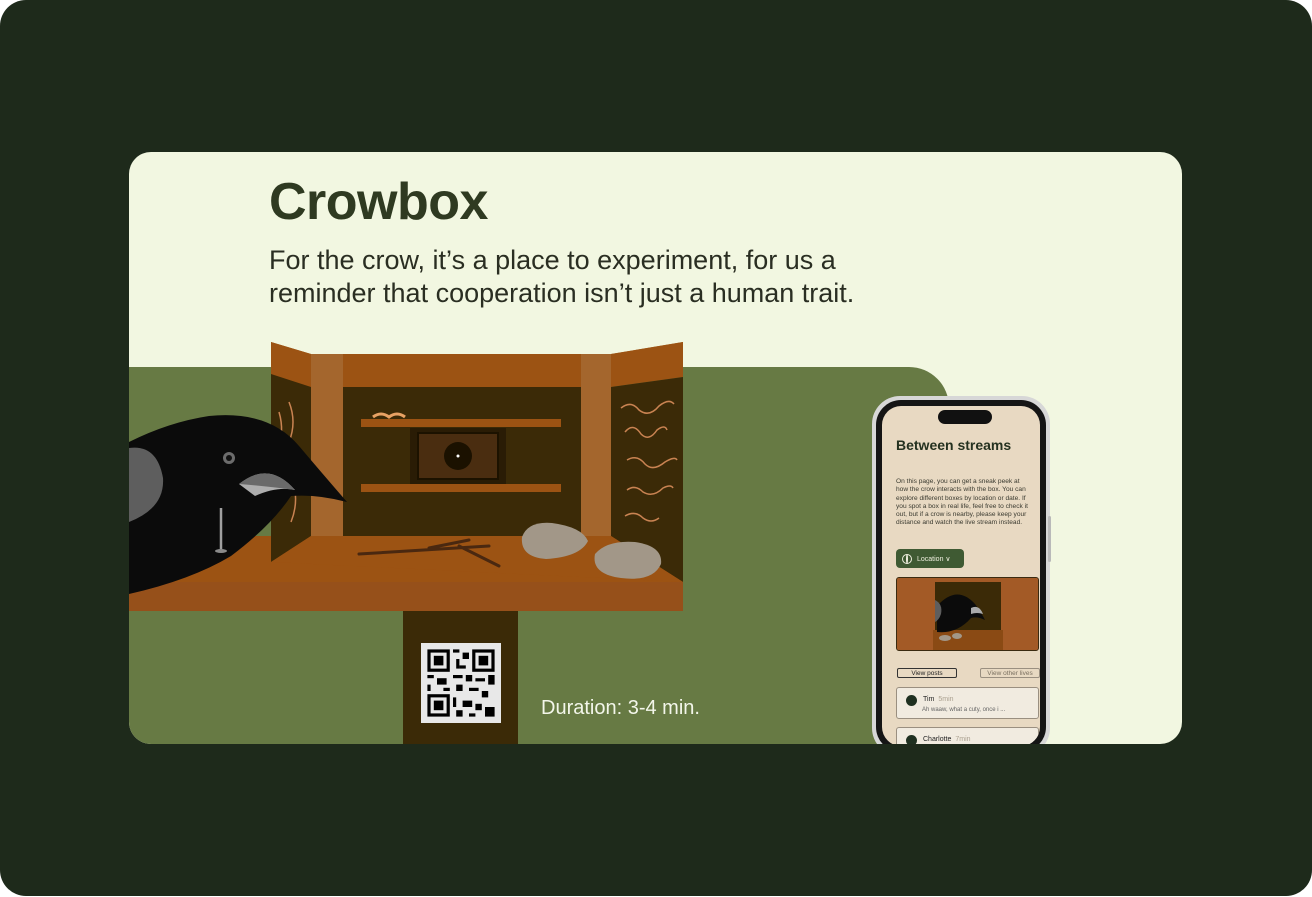 This screenshot has height=897, width=1312. What do you see at coordinates (946, 699) in the screenshot?
I see `post-time: 5min` at bounding box center [946, 699].